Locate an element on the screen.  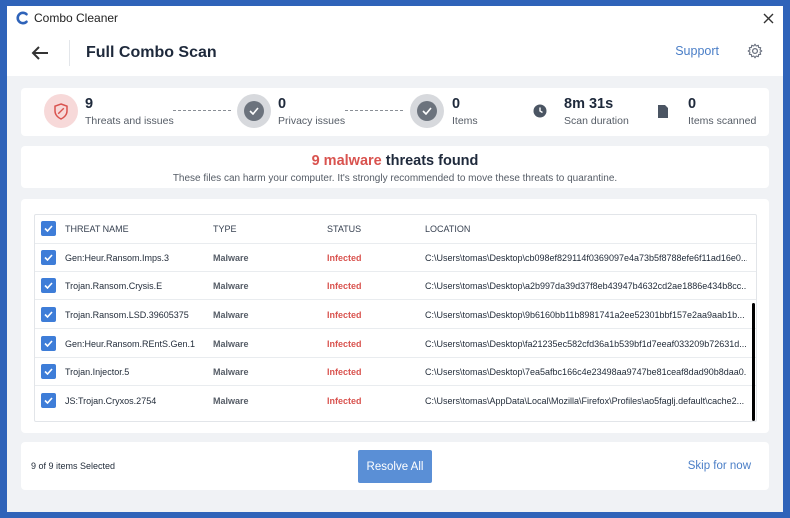
combo-cleaner-logo-icon is located at coordinates (22, 18).